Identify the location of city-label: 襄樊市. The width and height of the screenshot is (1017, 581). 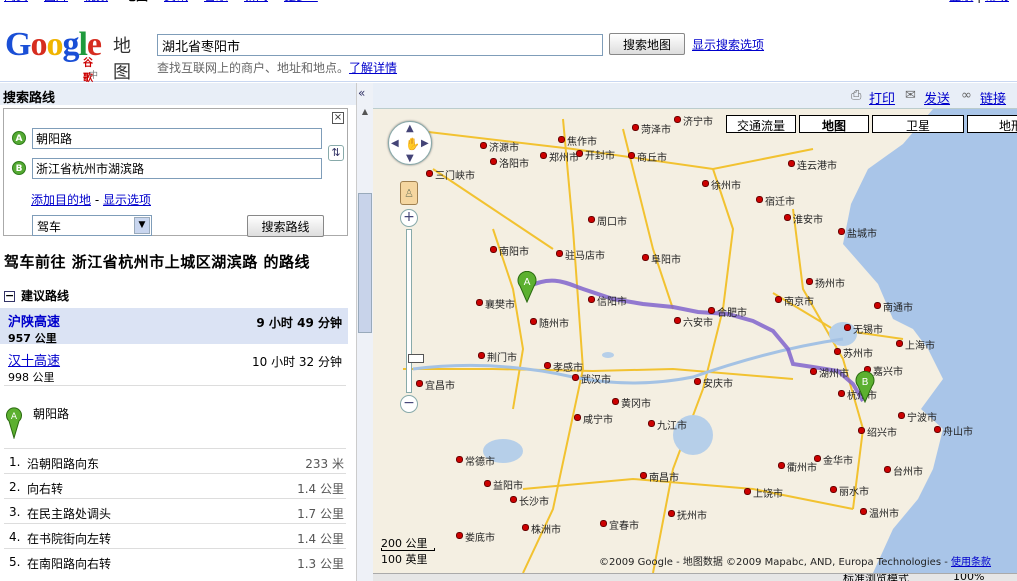
(495, 303).